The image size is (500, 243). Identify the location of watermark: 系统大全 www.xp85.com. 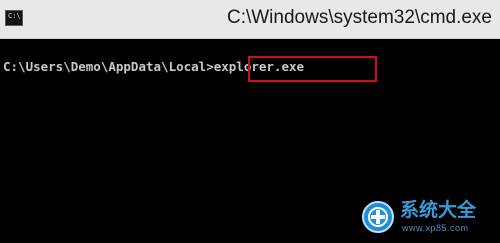
(428, 218).